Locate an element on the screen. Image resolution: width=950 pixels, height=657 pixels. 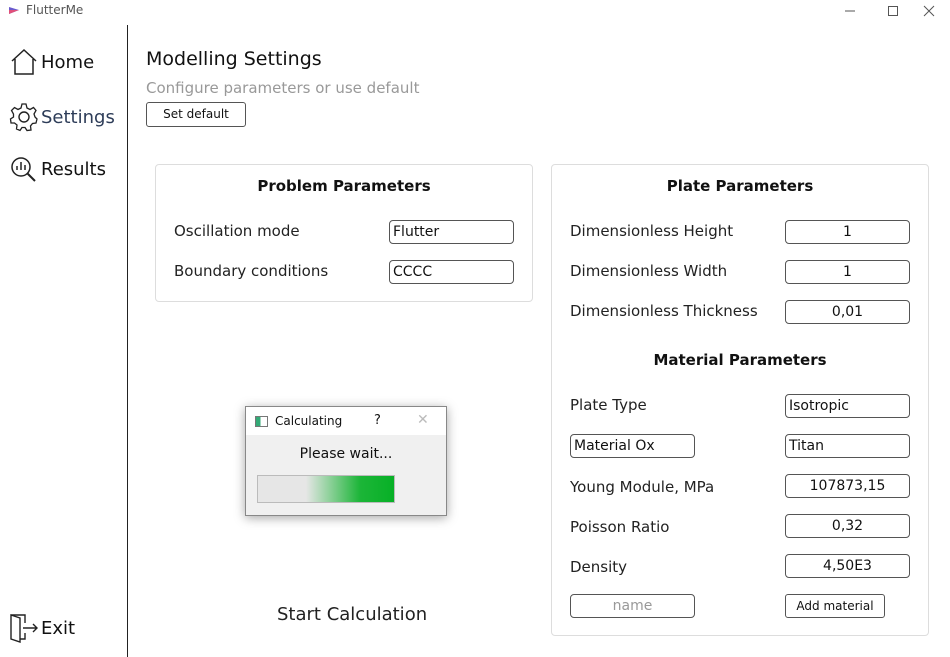
sidebar-item-home: Home is located at coordinates (51, 62).